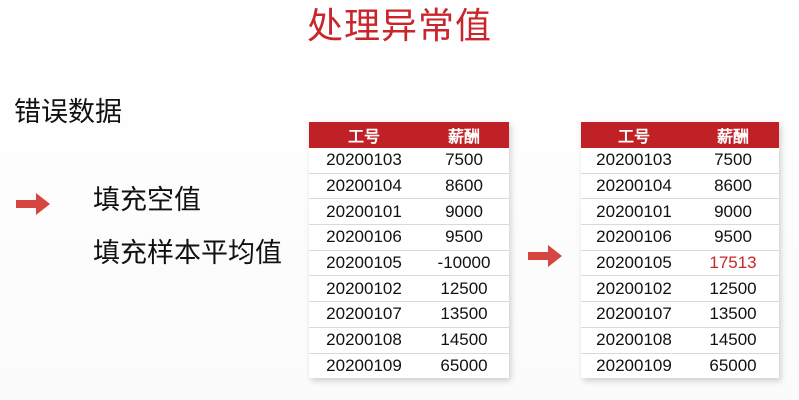 This screenshot has width=799, height=400. I want to click on table-row: 20200105 -10000, so click(409, 263).